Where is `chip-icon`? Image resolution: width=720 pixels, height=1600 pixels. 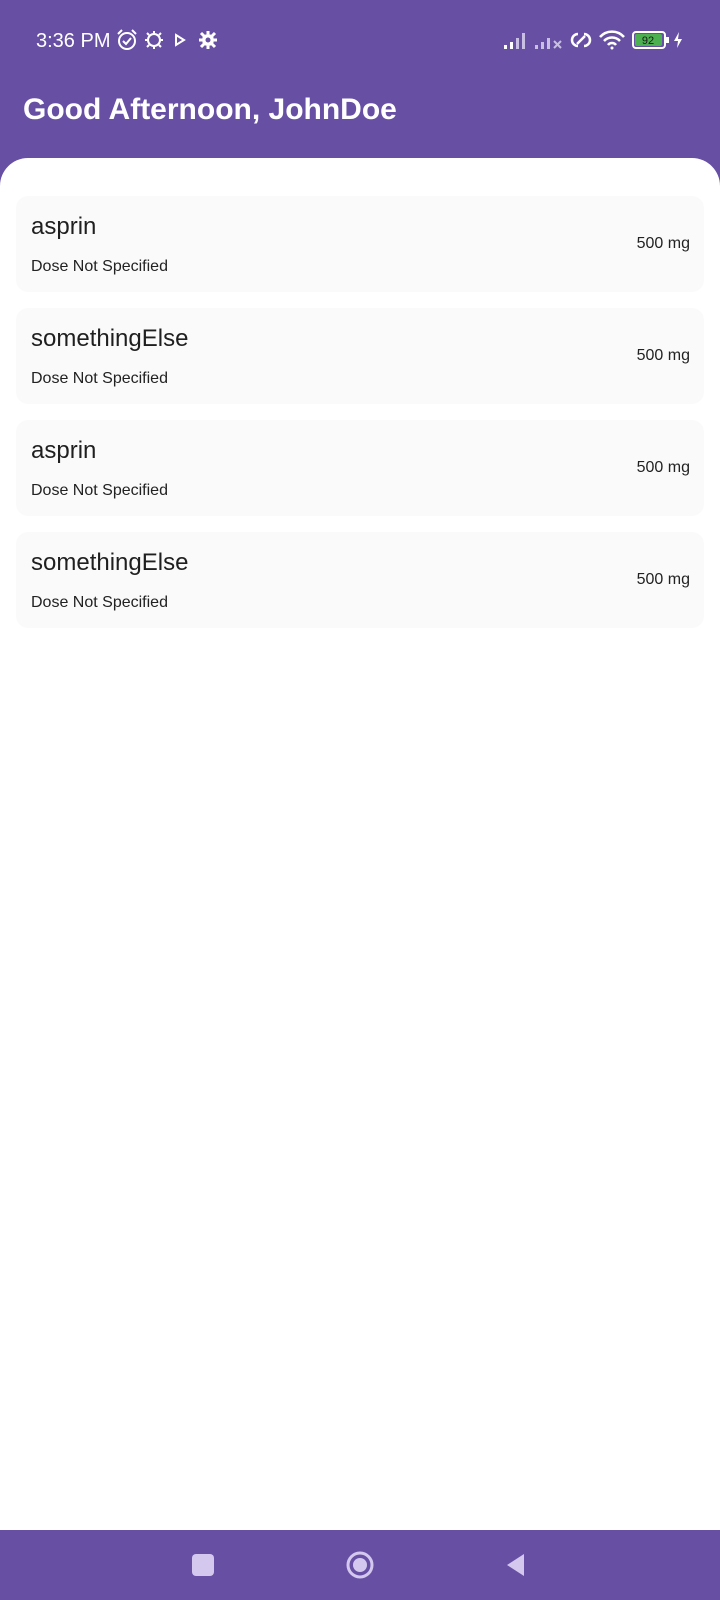
chip-icon is located at coordinates (154, 40).